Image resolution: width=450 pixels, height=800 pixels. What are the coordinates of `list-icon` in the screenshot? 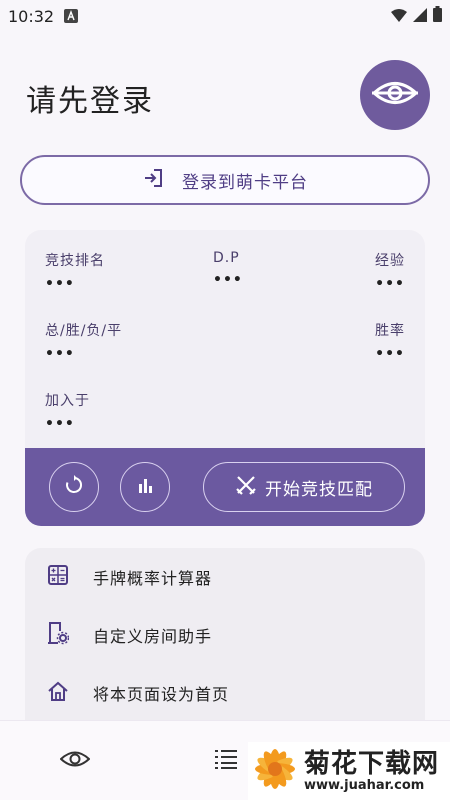 It's located at (226, 761).